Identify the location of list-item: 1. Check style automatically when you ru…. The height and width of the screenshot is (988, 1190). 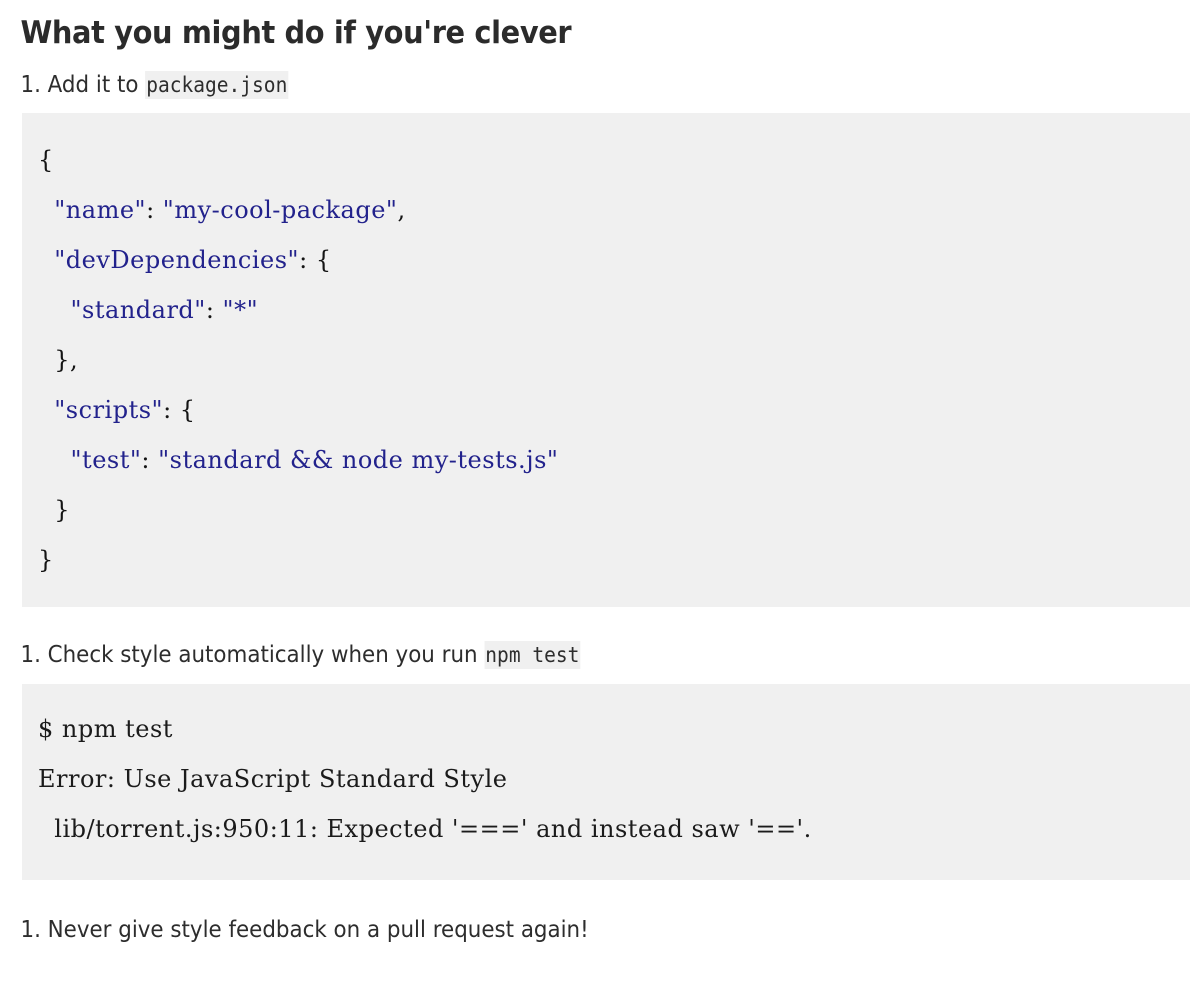
(553, 655).